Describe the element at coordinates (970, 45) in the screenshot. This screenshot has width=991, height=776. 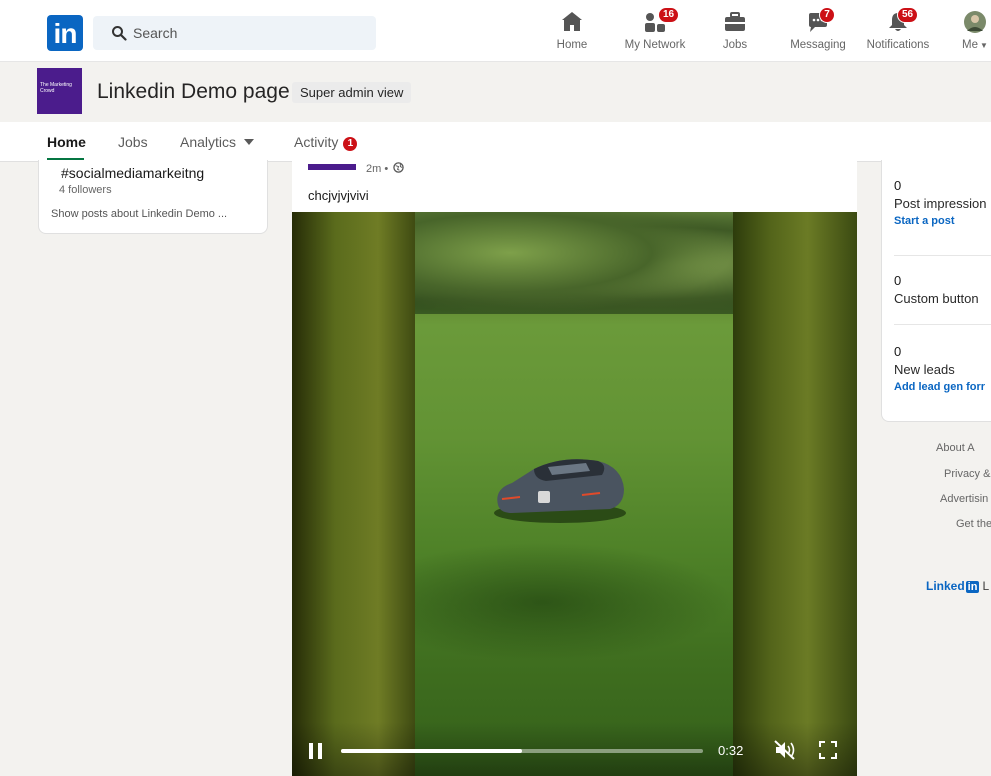
I see `nav-me-label: Me` at that location.